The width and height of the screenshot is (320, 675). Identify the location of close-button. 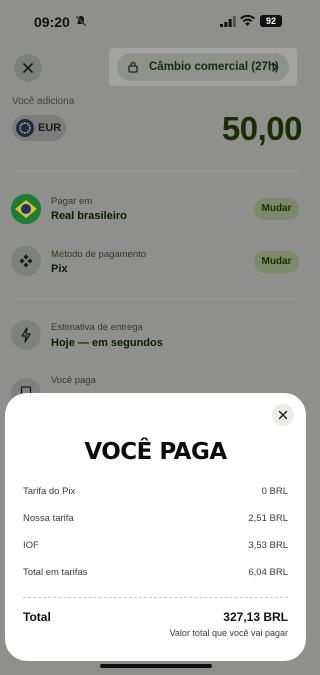
(28, 68).